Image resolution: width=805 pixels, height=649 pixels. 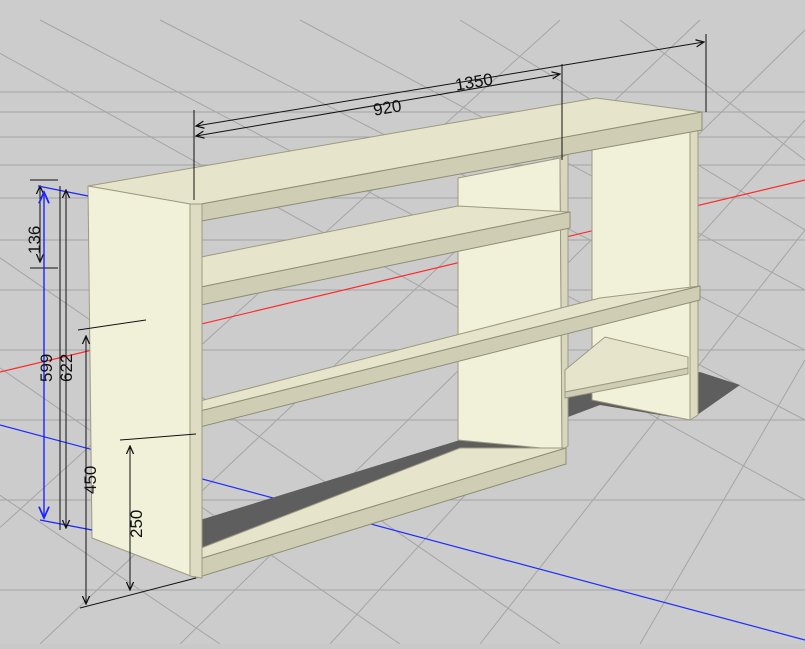 What do you see at coordinates (510, 304) in the screenshot?
I see `middle-divider-panel` at bounding box center [510, 304].